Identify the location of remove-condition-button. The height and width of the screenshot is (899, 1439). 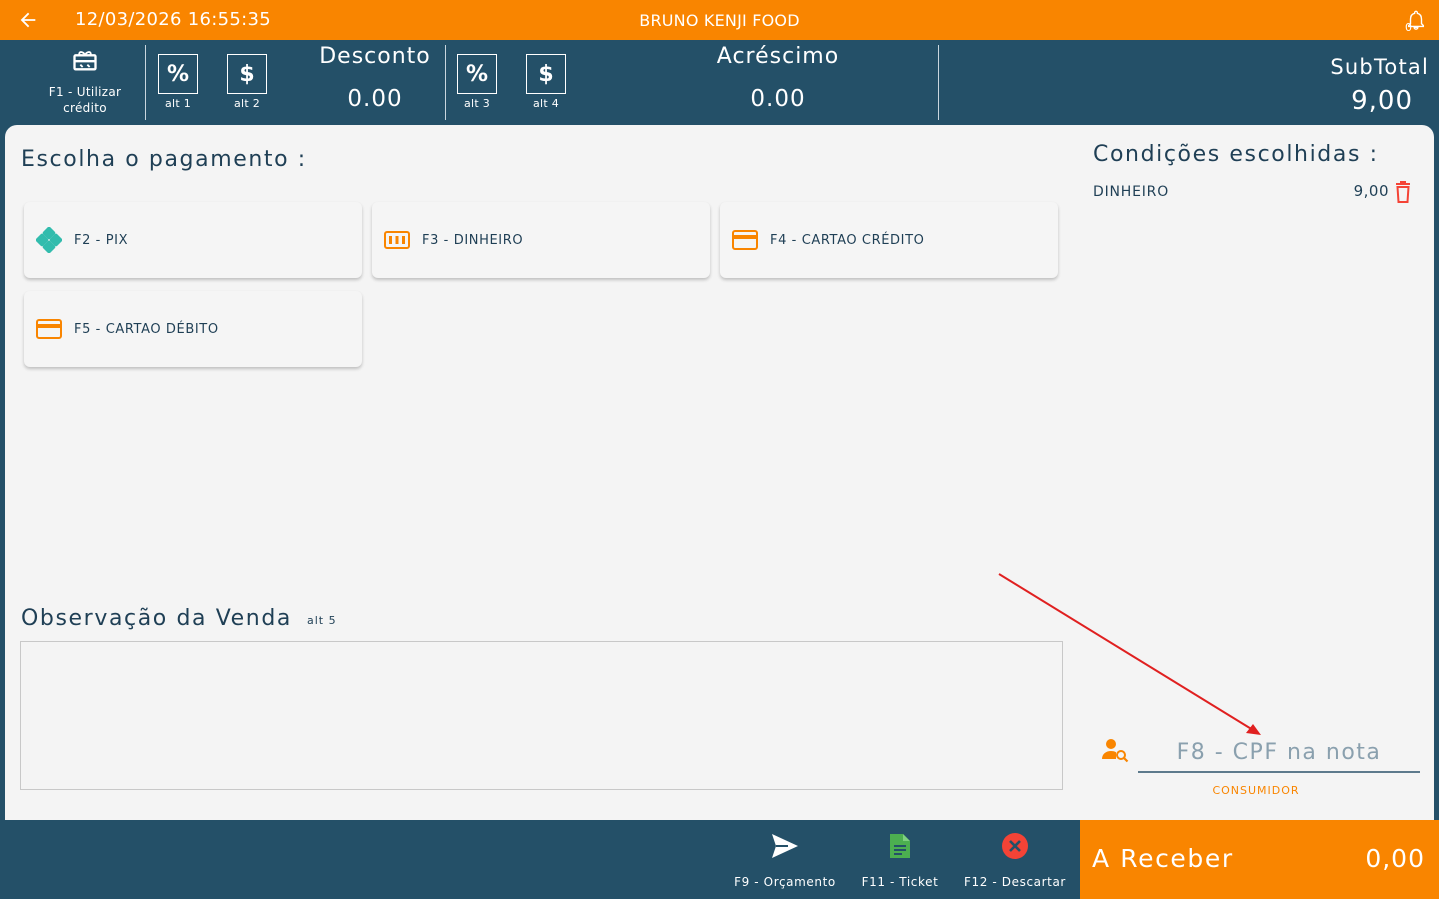
(1403, 192).